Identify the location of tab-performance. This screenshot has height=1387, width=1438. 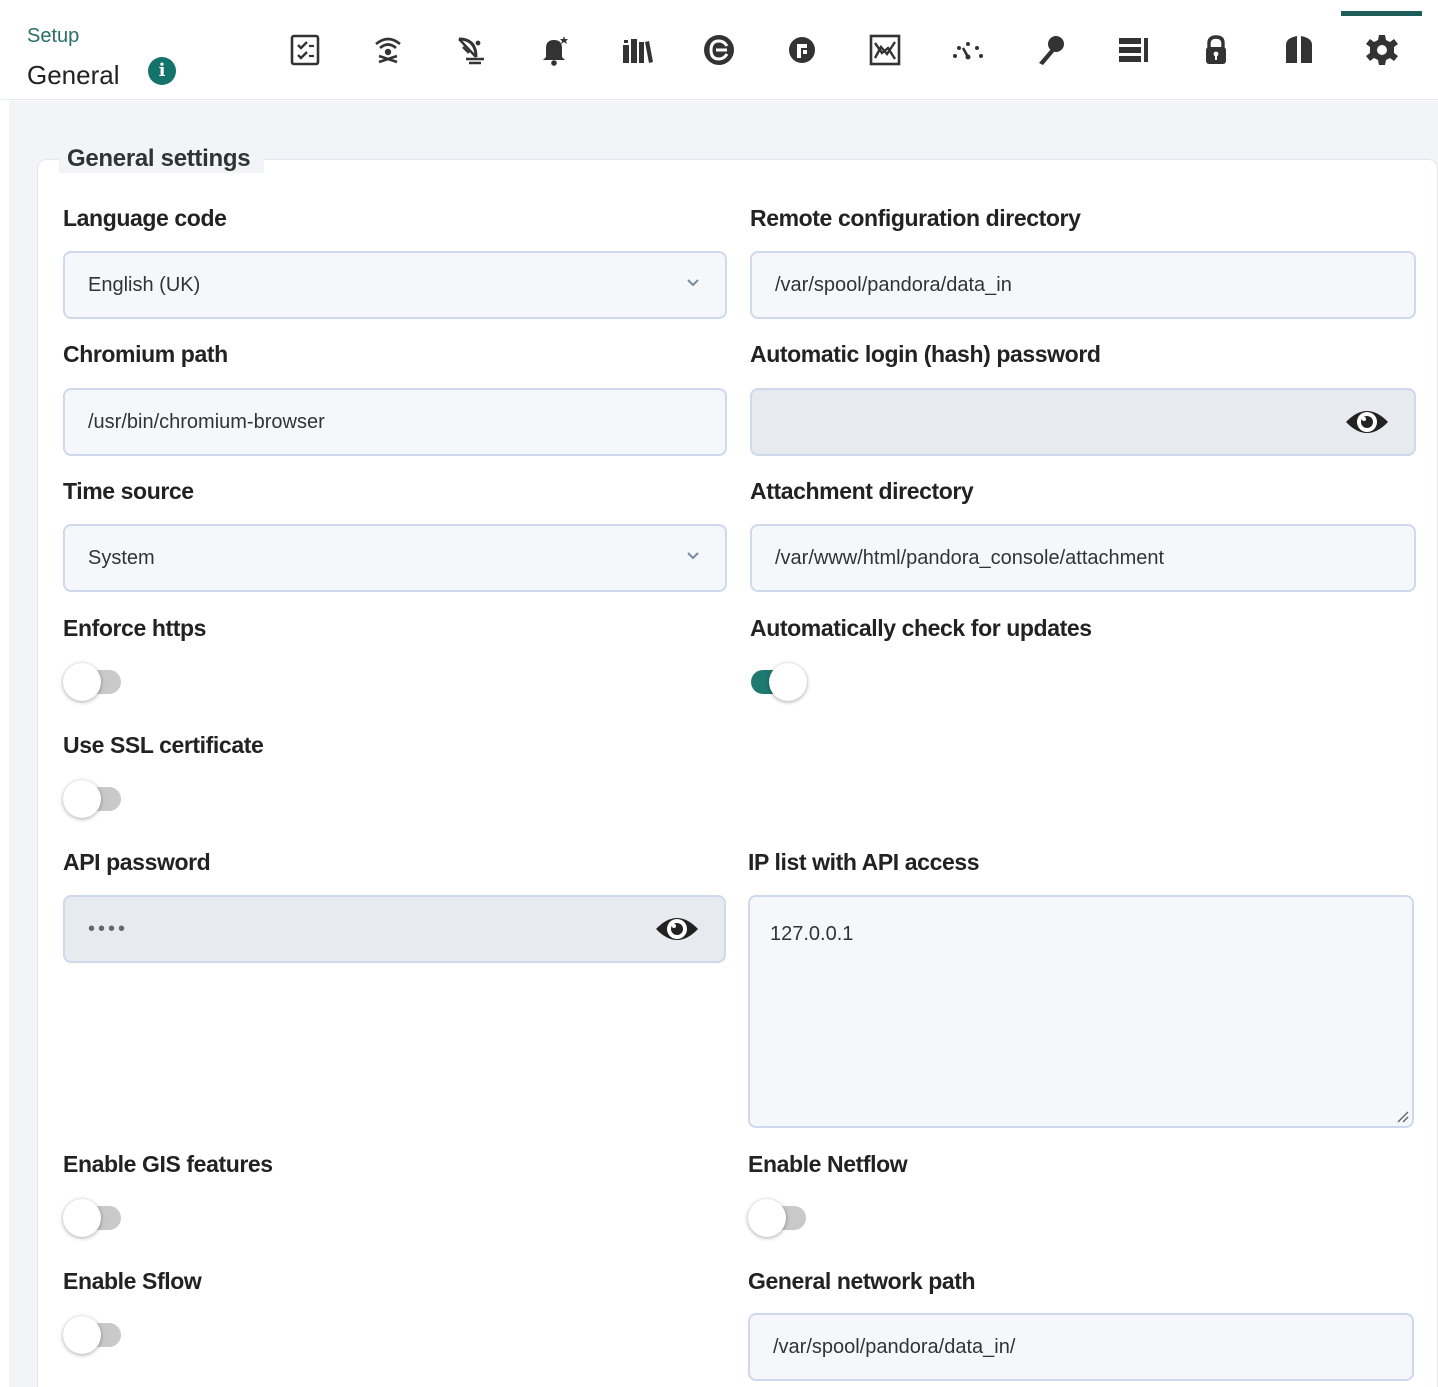
(967, 50).